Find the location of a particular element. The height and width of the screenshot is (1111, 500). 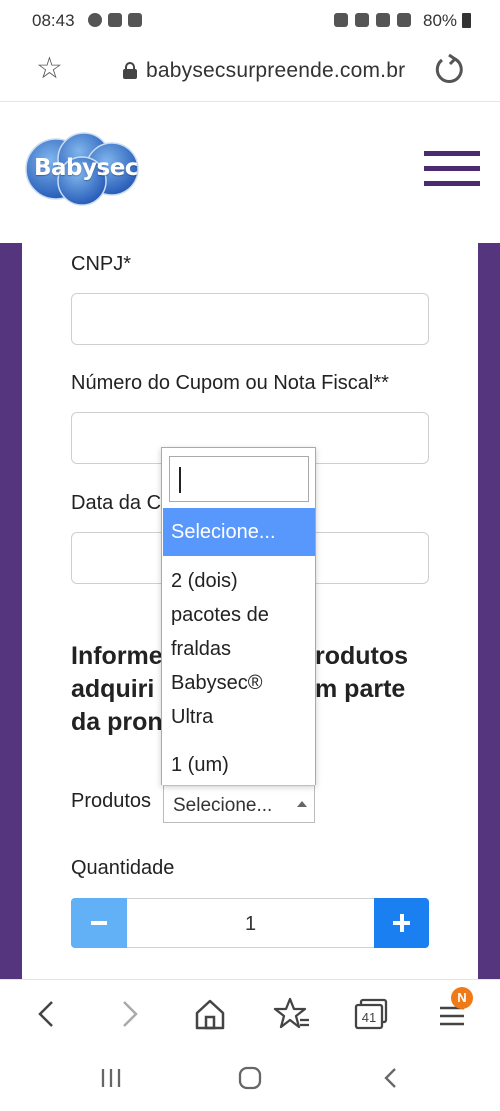

browser-url-bar: ☆ babysecsurpreende.com.br is located at coordinates (250, 73).